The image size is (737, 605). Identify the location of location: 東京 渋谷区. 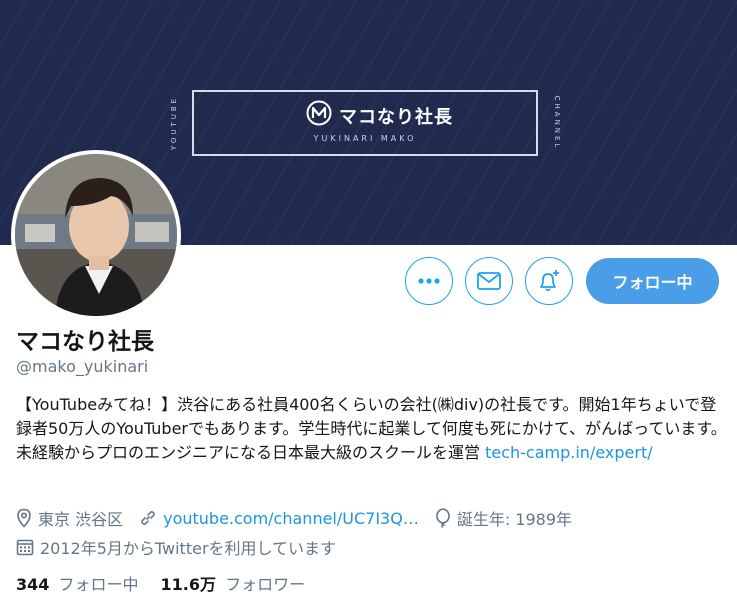
(69, 518).